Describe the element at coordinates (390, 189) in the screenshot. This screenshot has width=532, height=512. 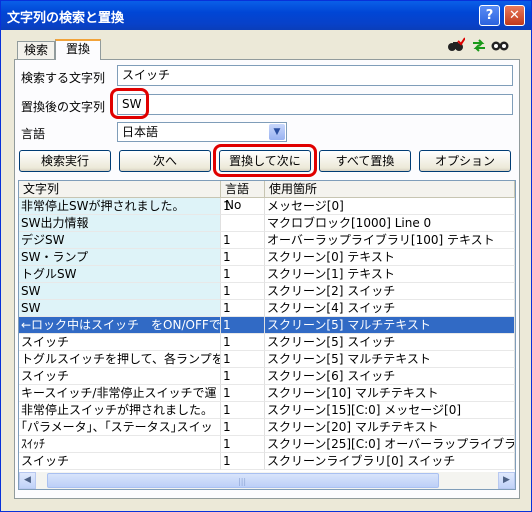
I see `column-header-location: 使用箇所` at that location.